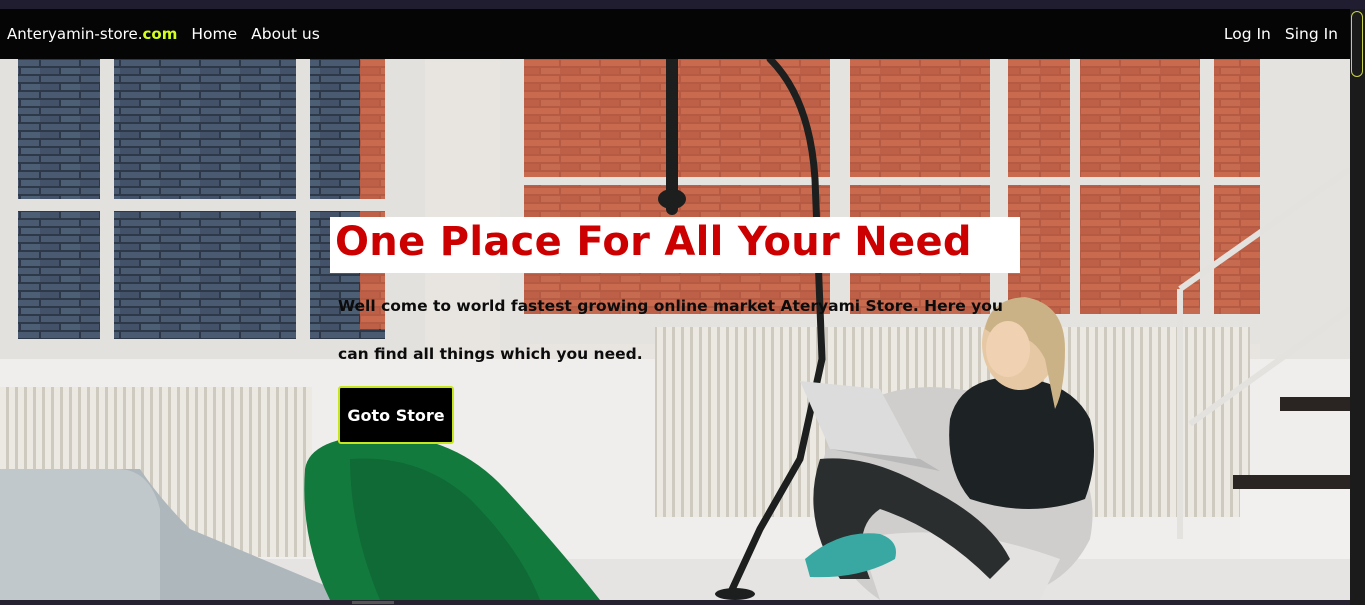  What do you see at coordinates (675, 602) in the screenshot?
I see `bottom-strip` at bounding box center [675, 602].